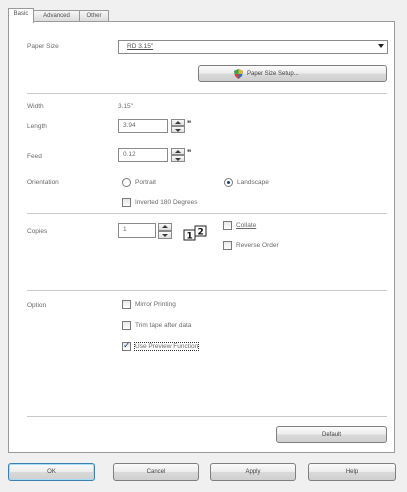 The image size is (407, 492). What do you see at coordinates (51, 472) in the screenshot?
I see `ok-button: OK` at bounding box center [51, 472].